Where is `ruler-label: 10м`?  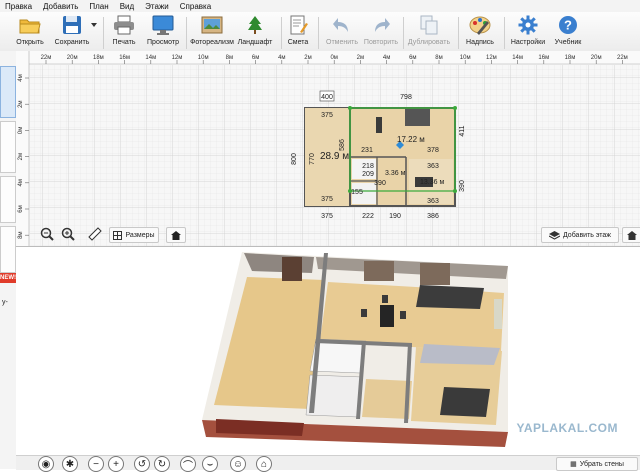 ruler-label: 10м is located at coordinates (203, 58).